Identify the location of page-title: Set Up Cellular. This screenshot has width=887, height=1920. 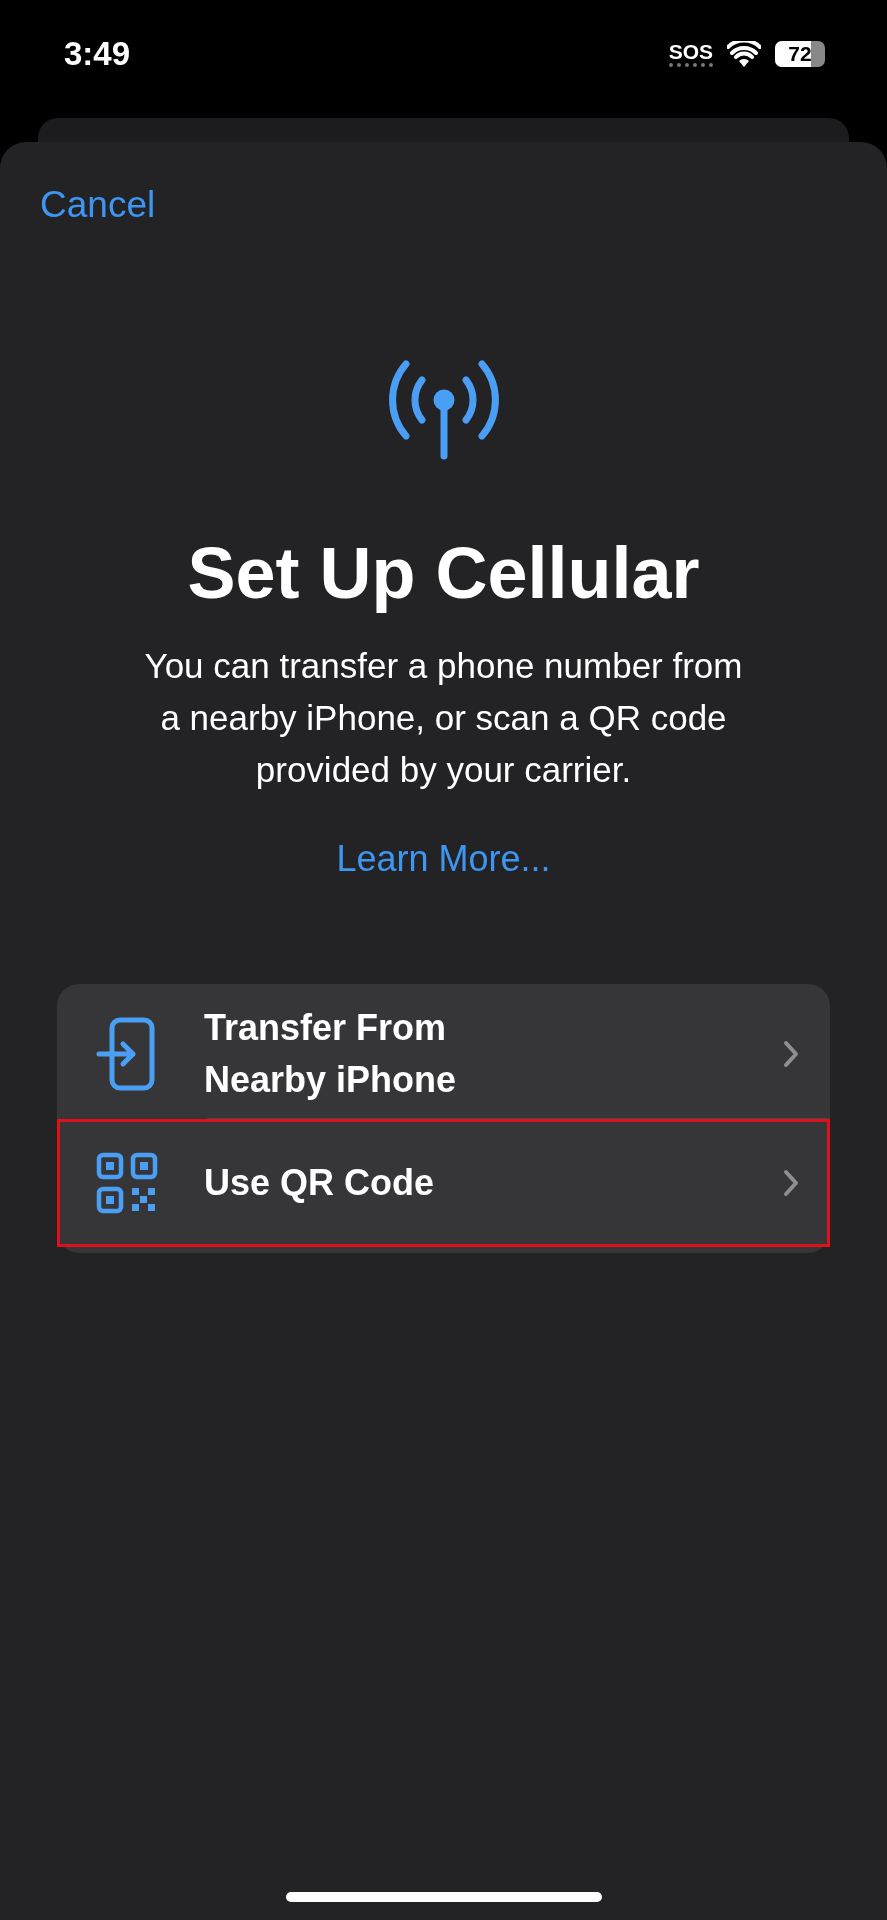
(443, 573).